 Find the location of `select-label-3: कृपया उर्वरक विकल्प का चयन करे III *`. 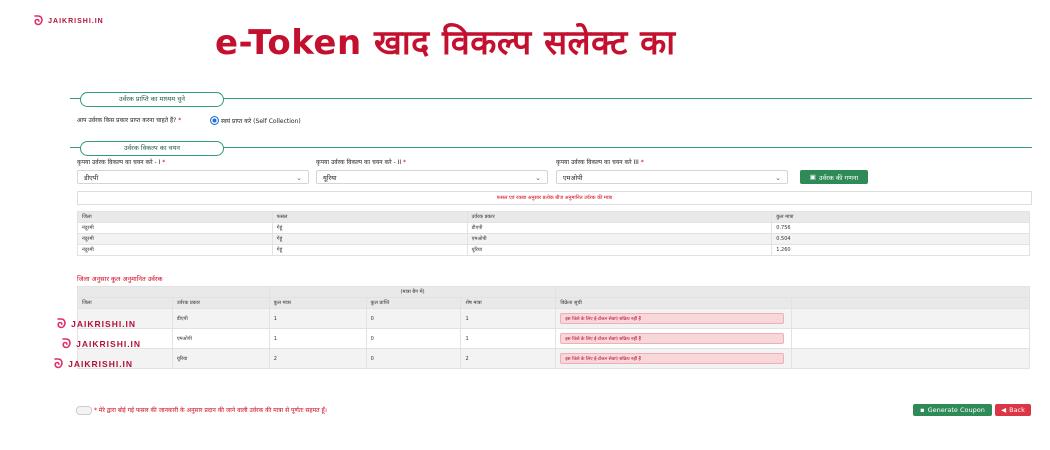

select-label-3: कृपया उर्वरक विकल्प का चयन करे III * is located at coordinates (600, 162).